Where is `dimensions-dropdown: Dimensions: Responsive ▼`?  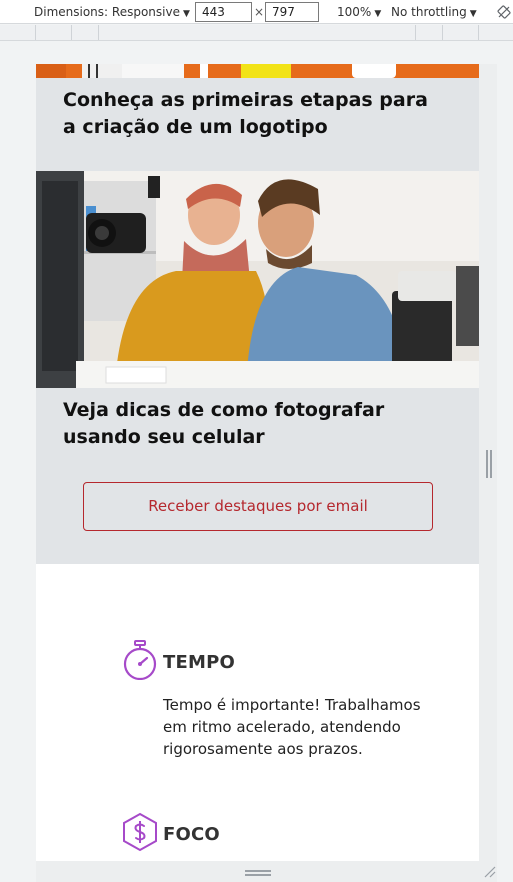 dimensions-dropdown: Dimensions: Responsive ▼ is located at coordinates (112, 12).